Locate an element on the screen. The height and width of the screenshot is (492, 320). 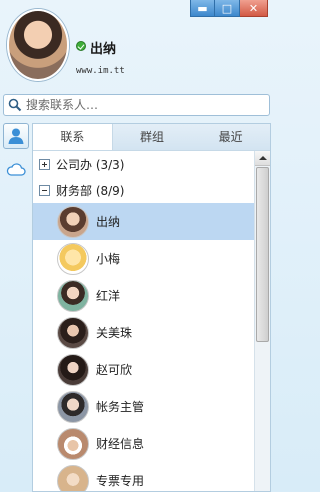
scrollbar-thumb is located at coordinates (262, 254).